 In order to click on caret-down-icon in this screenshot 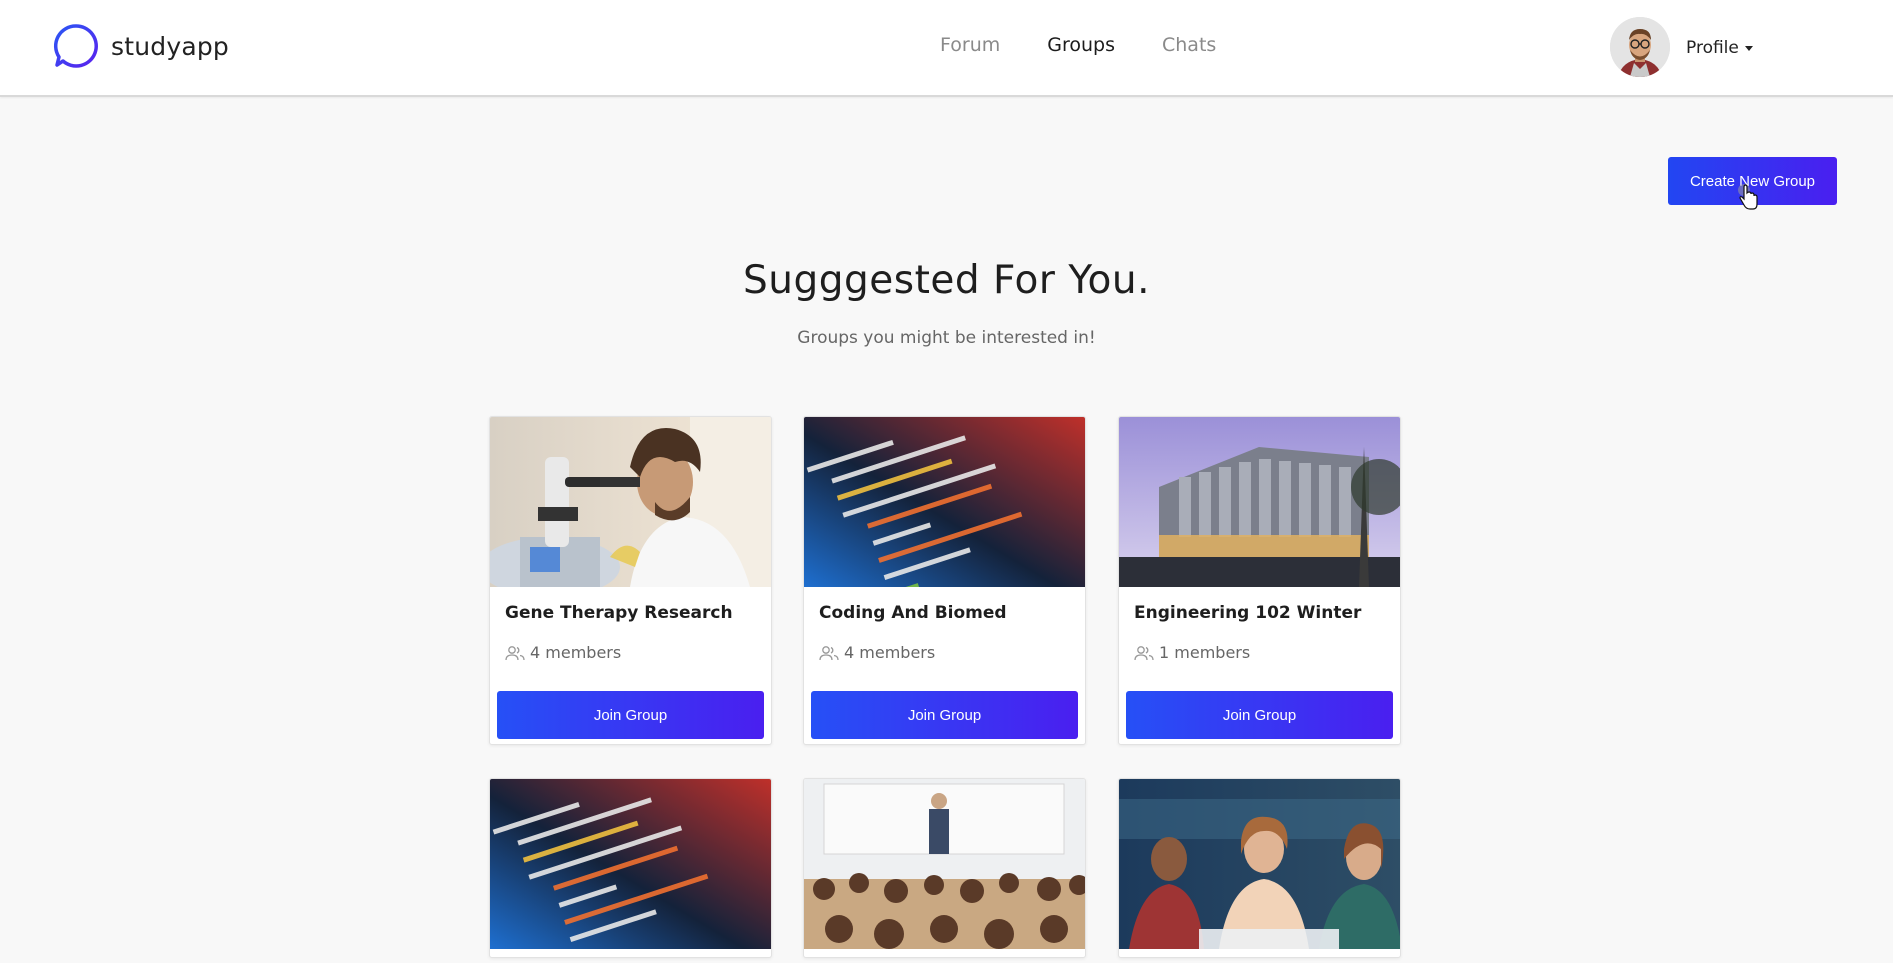, I will do `click(1748, 48)`.